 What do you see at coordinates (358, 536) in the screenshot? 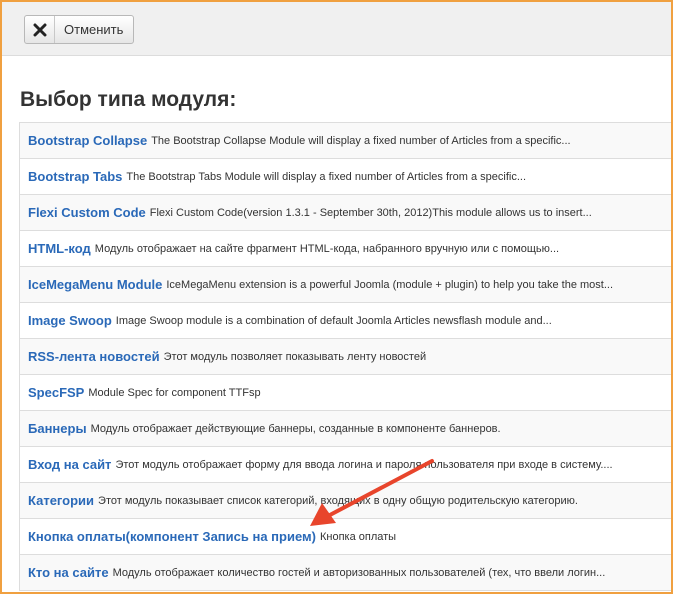
I see `module-description: Кнопка оплаты` at bounding box center [358, 536].